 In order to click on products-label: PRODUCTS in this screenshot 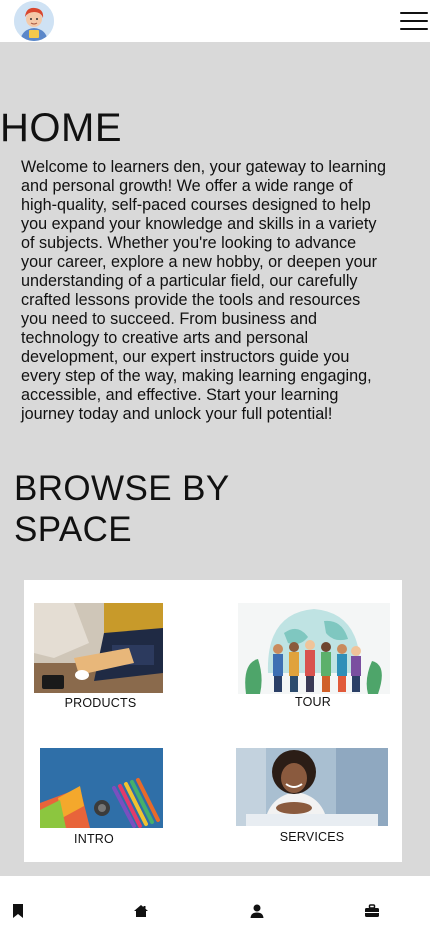, I will do `click(100, 703)`.